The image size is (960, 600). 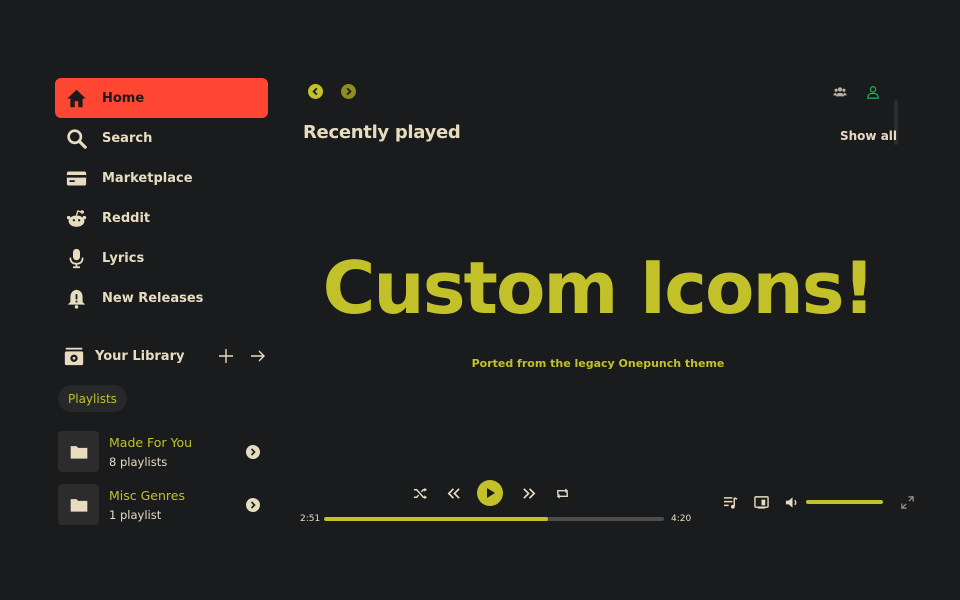 I want to click on sidebar-item-label: New Releases, so click(x=153, y=298).